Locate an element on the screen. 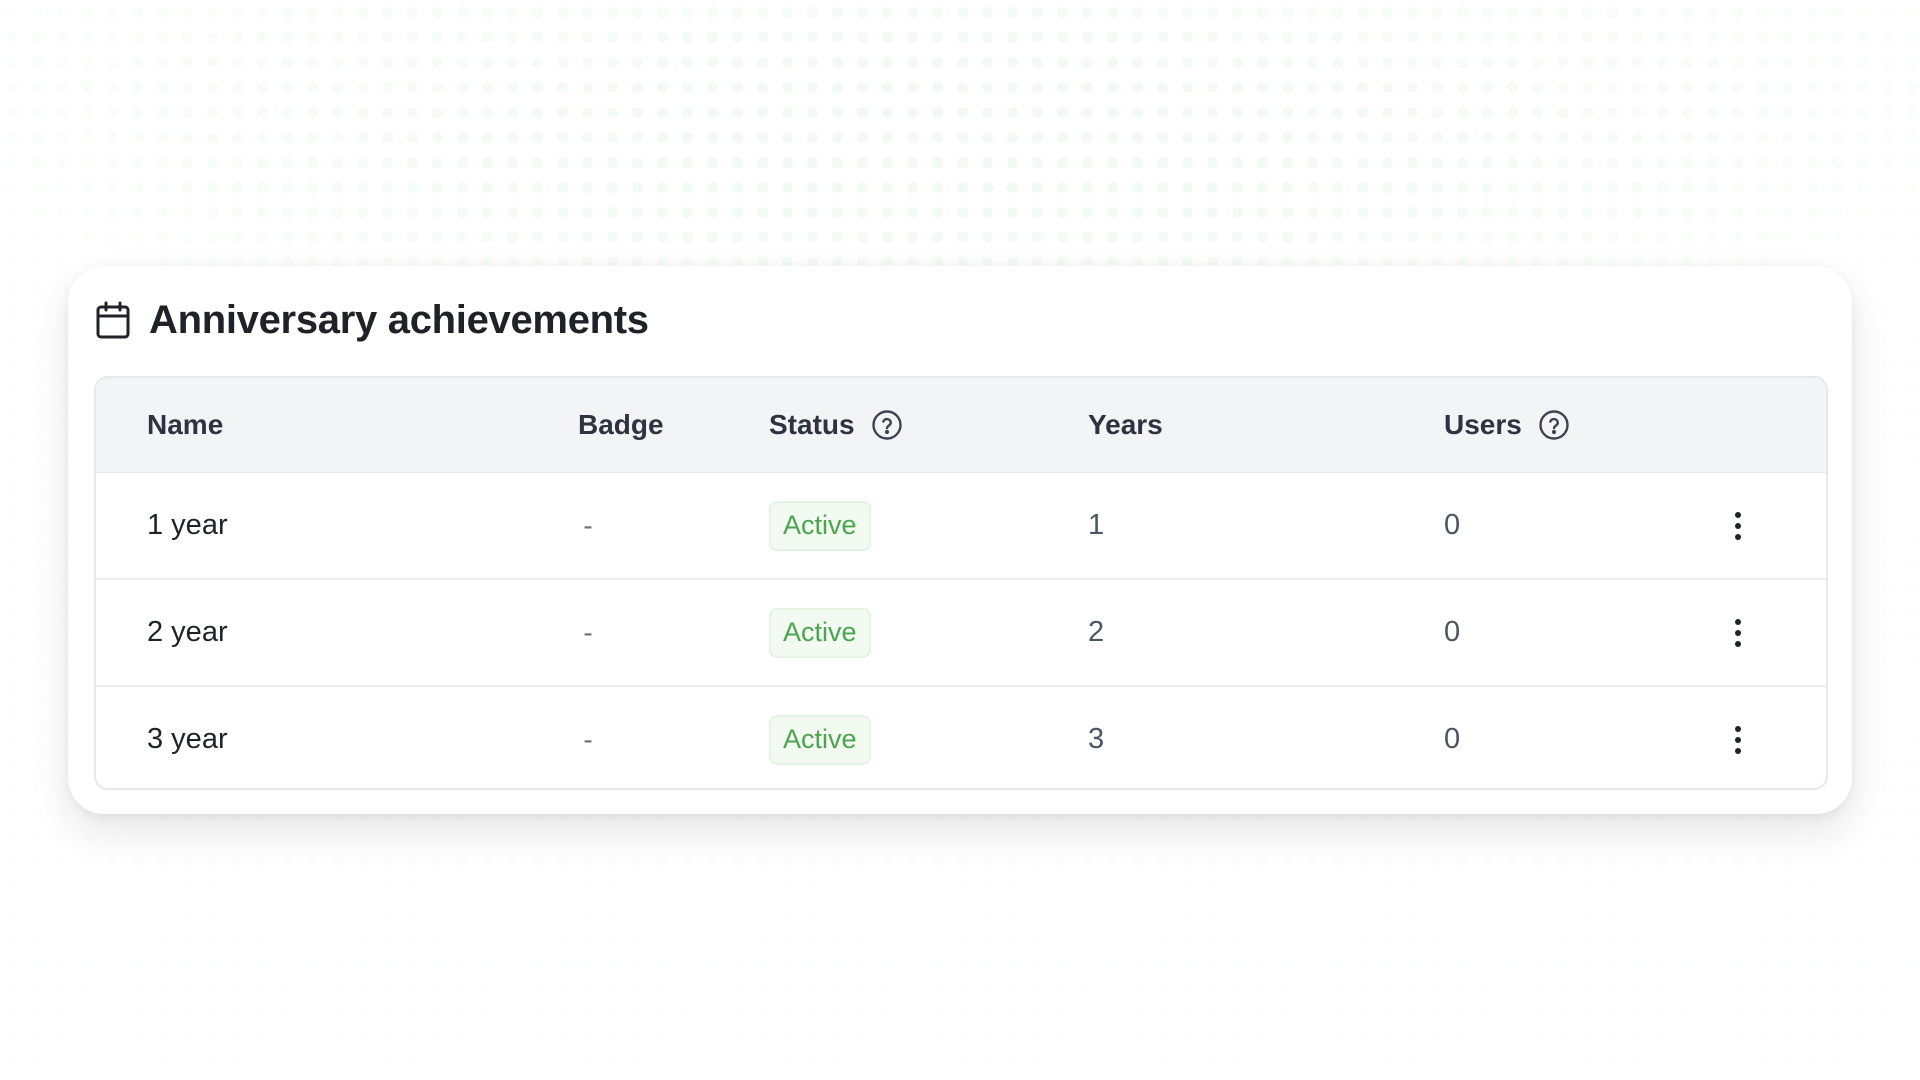  column-header-users: Users is located at coordinates (1507, 425).